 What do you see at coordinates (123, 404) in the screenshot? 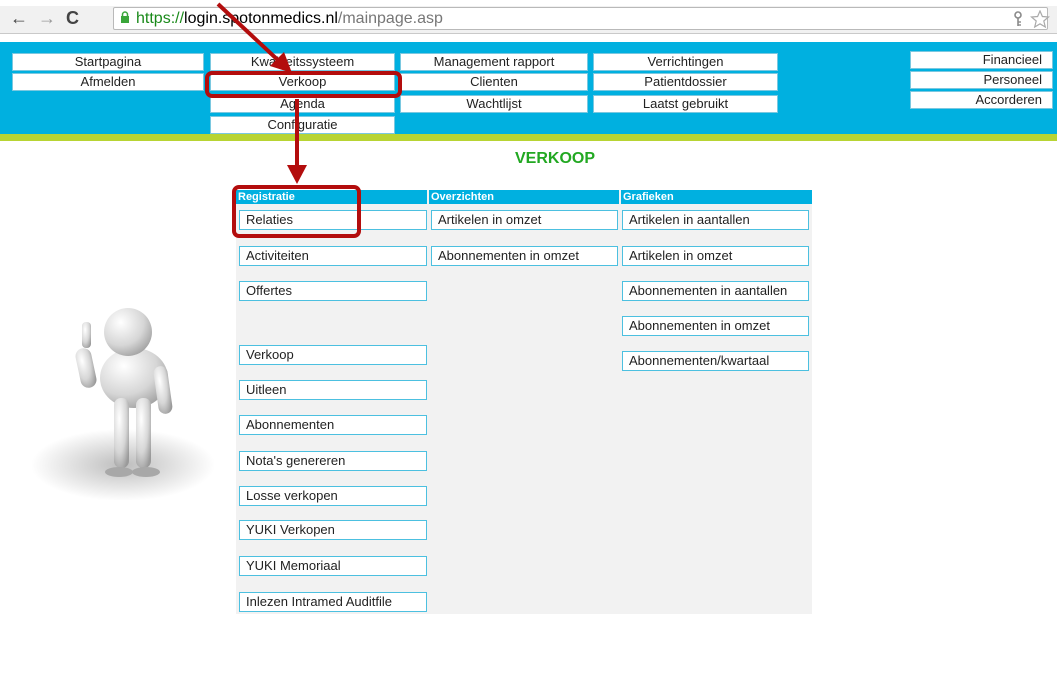
I see `thumbs-up-figure-illustration` at bounding box center [123, 404].